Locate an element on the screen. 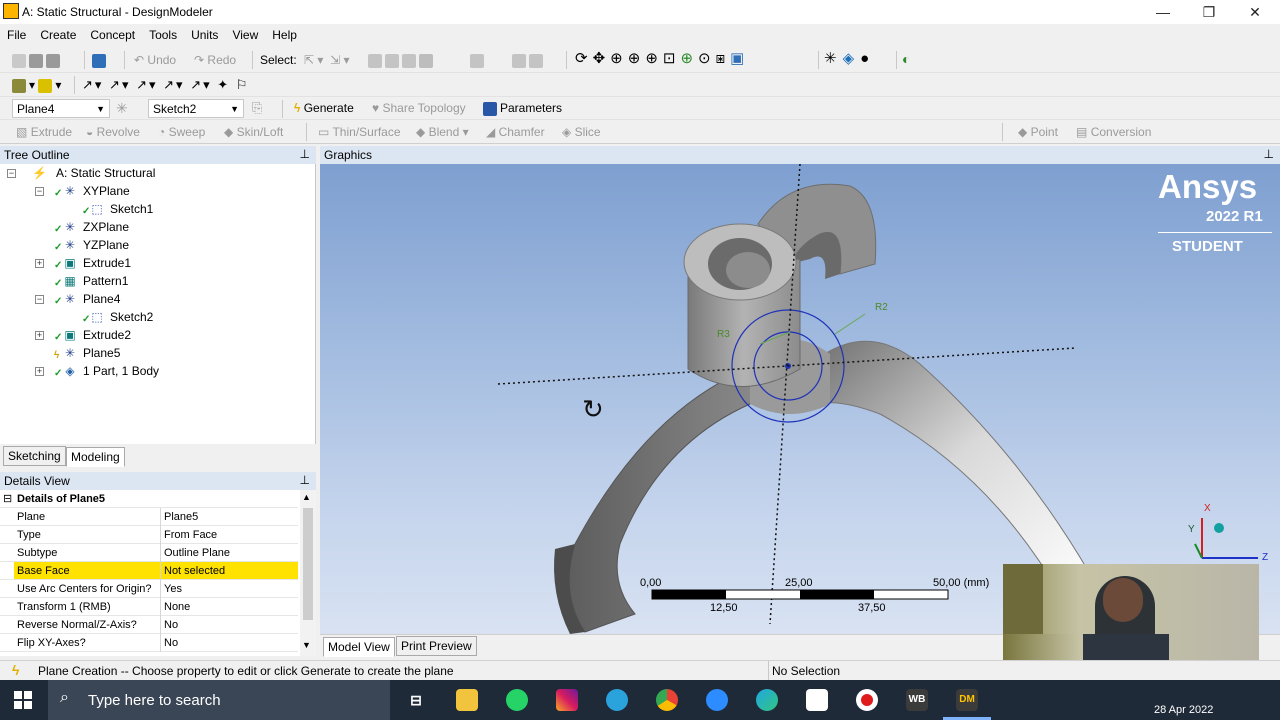 The width and height of the screenshot is (1280, 720). word-app-icon is located at coordinates (817, 700).